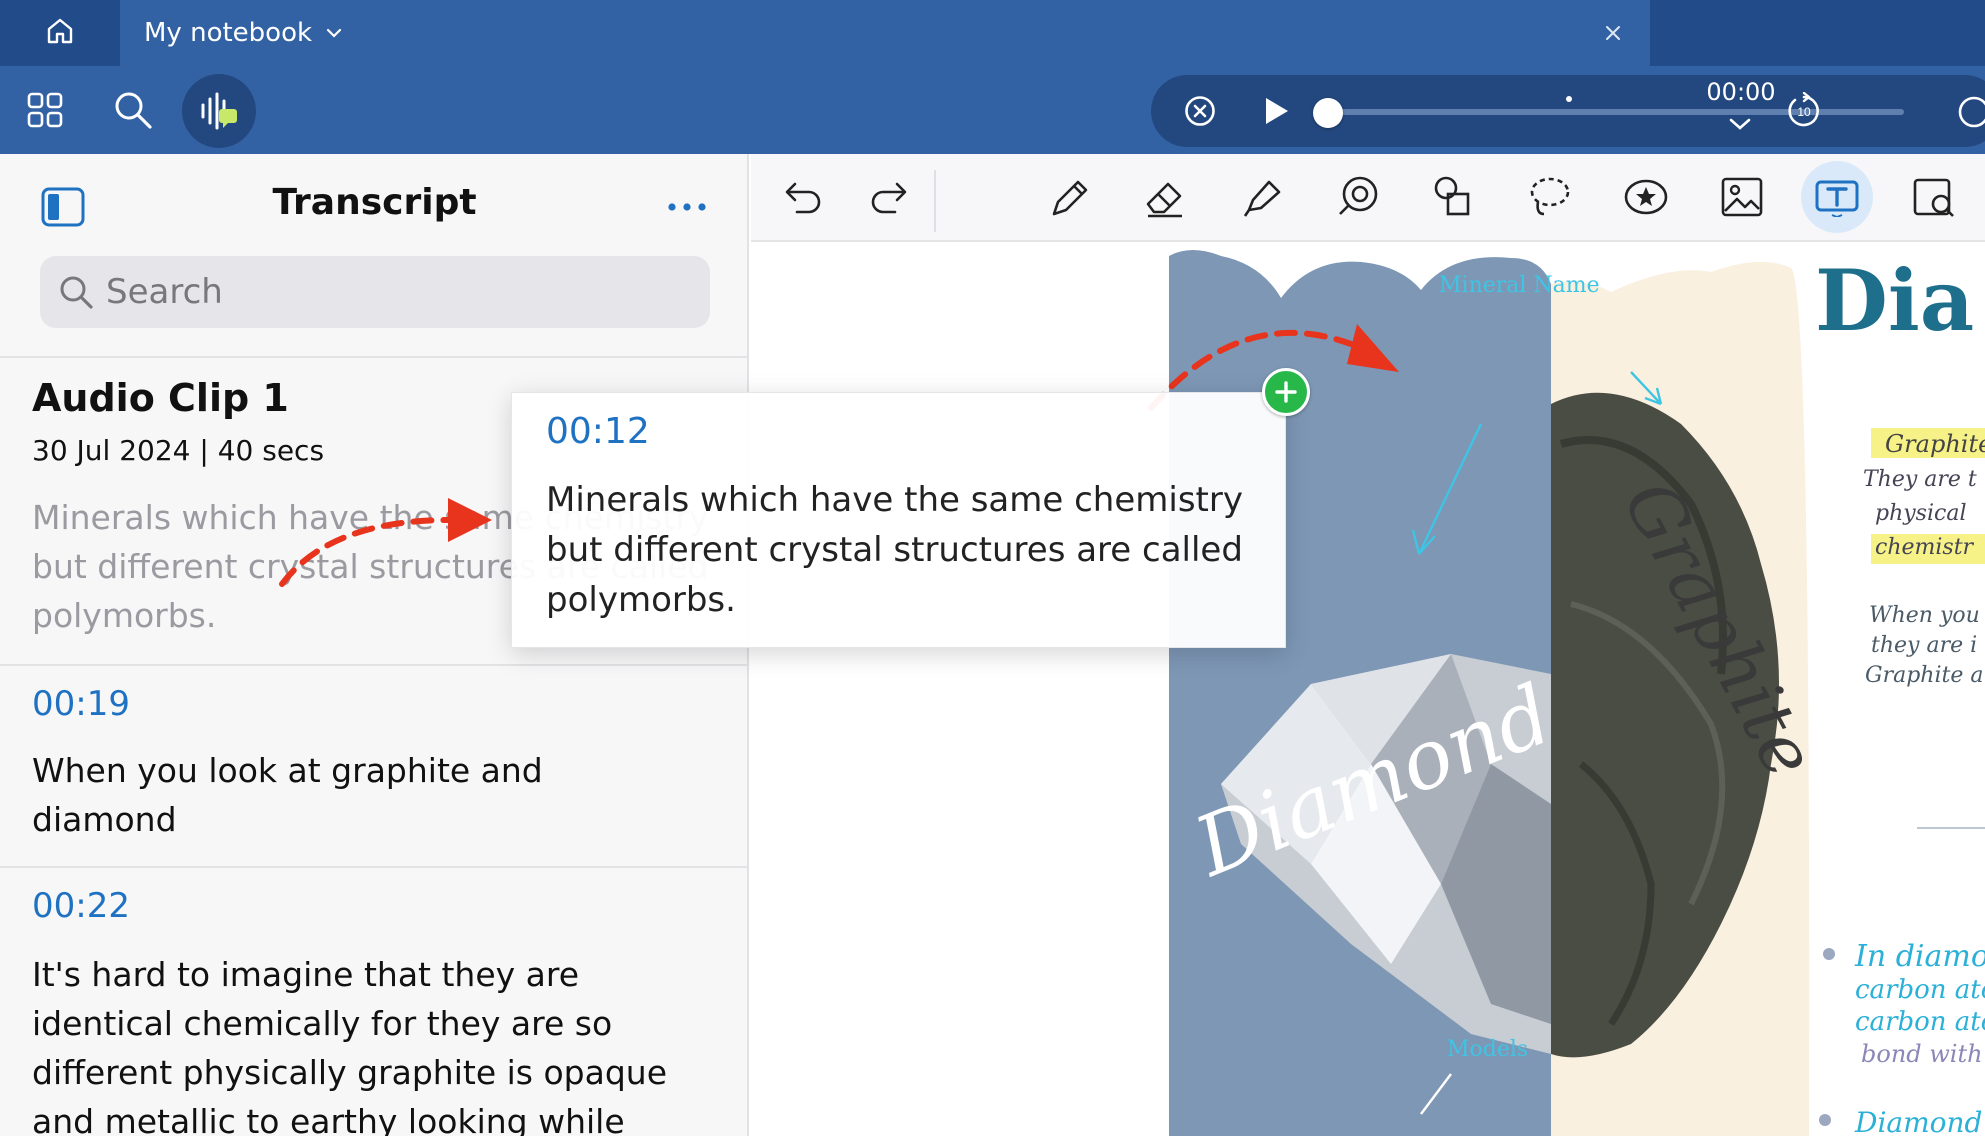  I want to click on shape-pen-icon, so click(1358, 195).